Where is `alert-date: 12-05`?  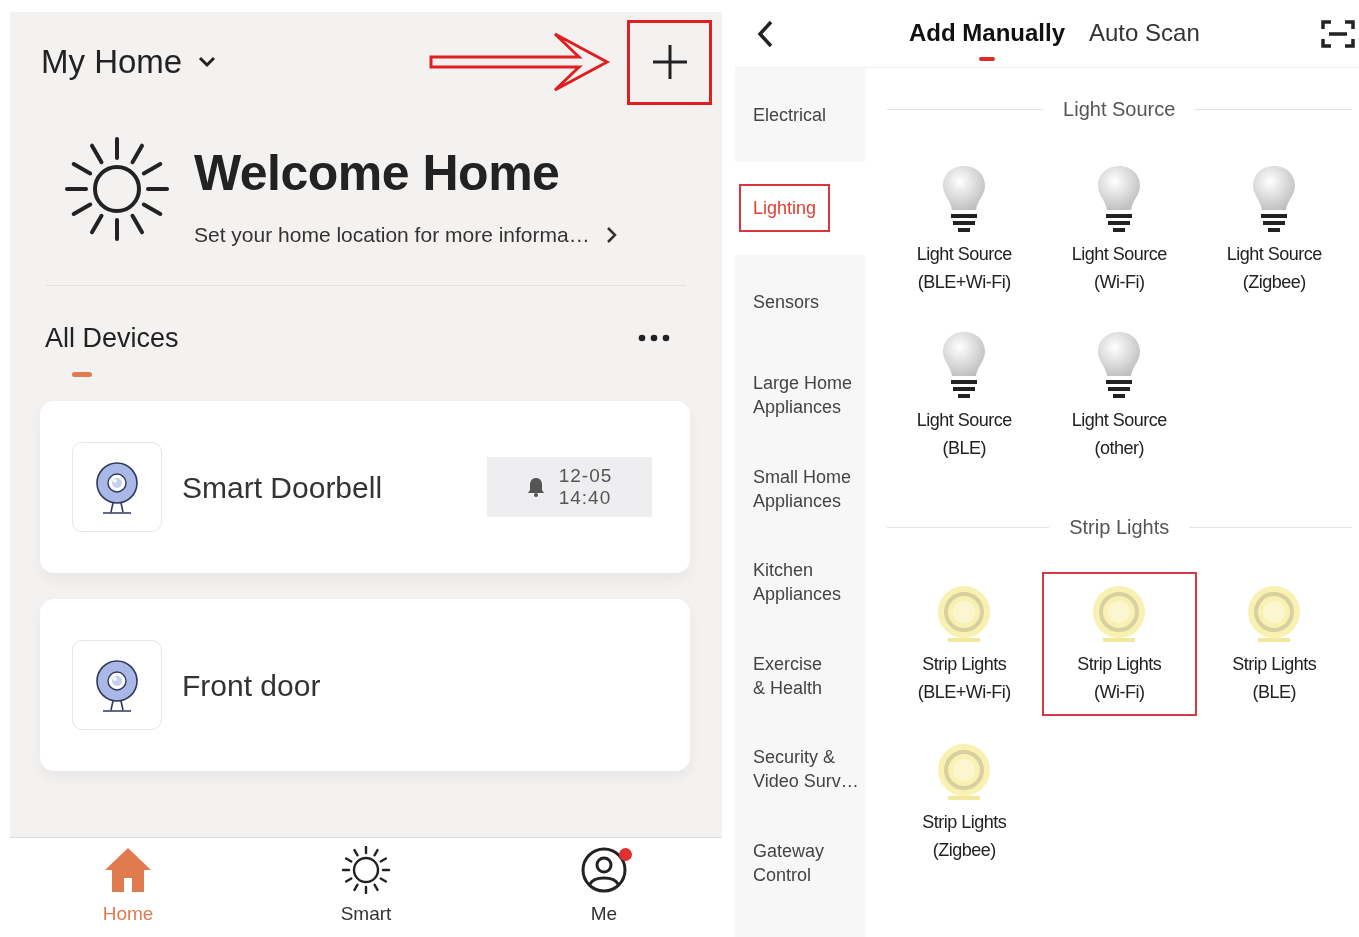
alert-date: 12-05 is located at coordinates (585, 476).